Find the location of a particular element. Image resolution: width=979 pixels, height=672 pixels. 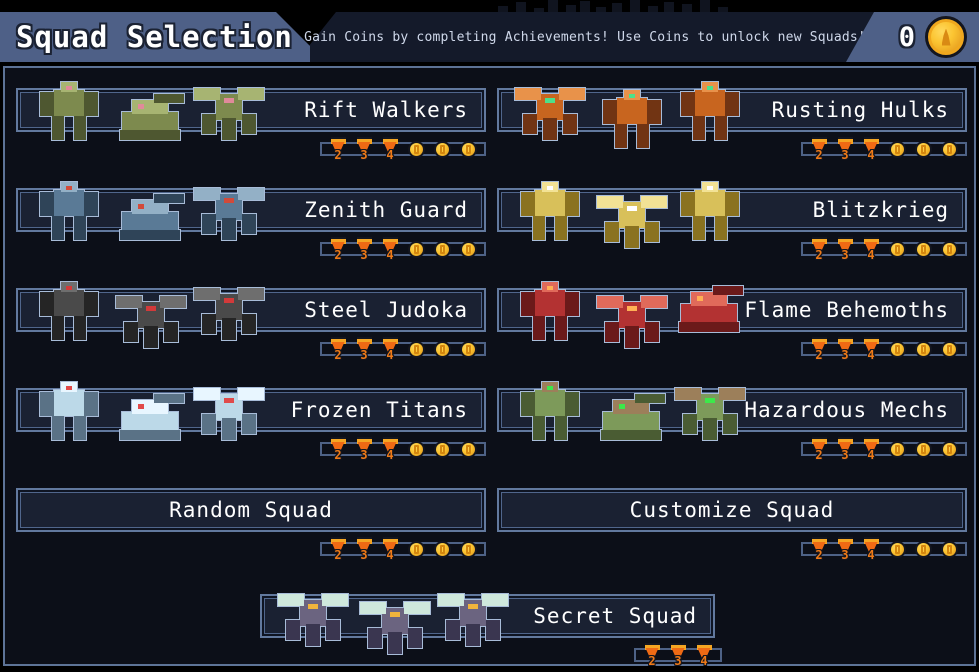

mech-part-legR is located at coordinates (721, 128).